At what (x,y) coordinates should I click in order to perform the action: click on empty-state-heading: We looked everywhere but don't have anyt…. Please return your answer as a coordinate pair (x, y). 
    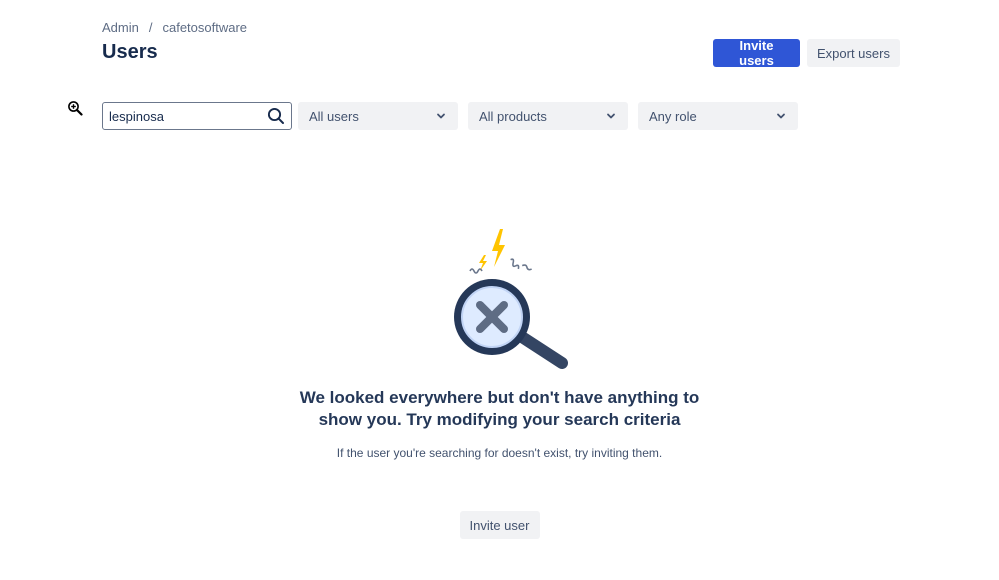
    Looking at the image, I should click on (499, 409).